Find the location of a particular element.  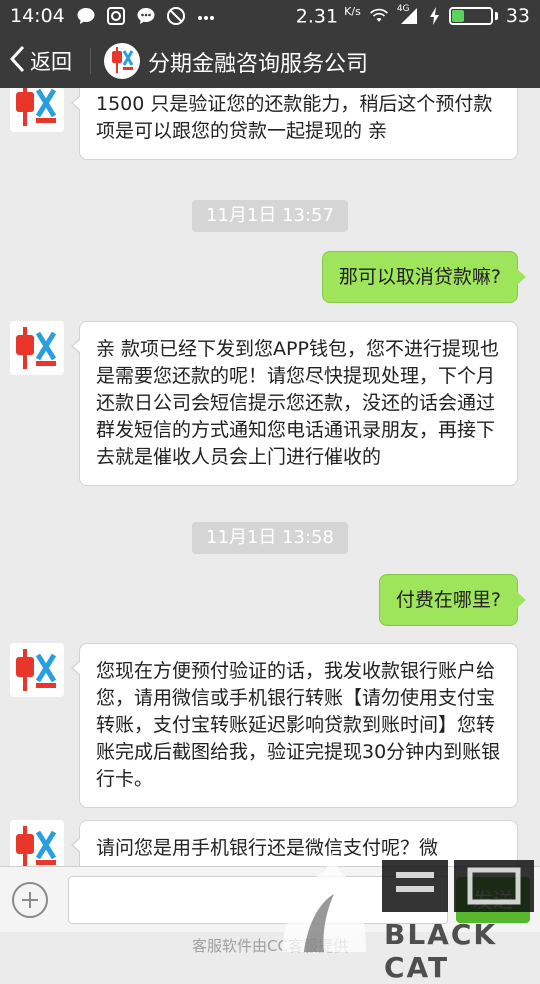

header-divider is located at coordinates (90, 61).